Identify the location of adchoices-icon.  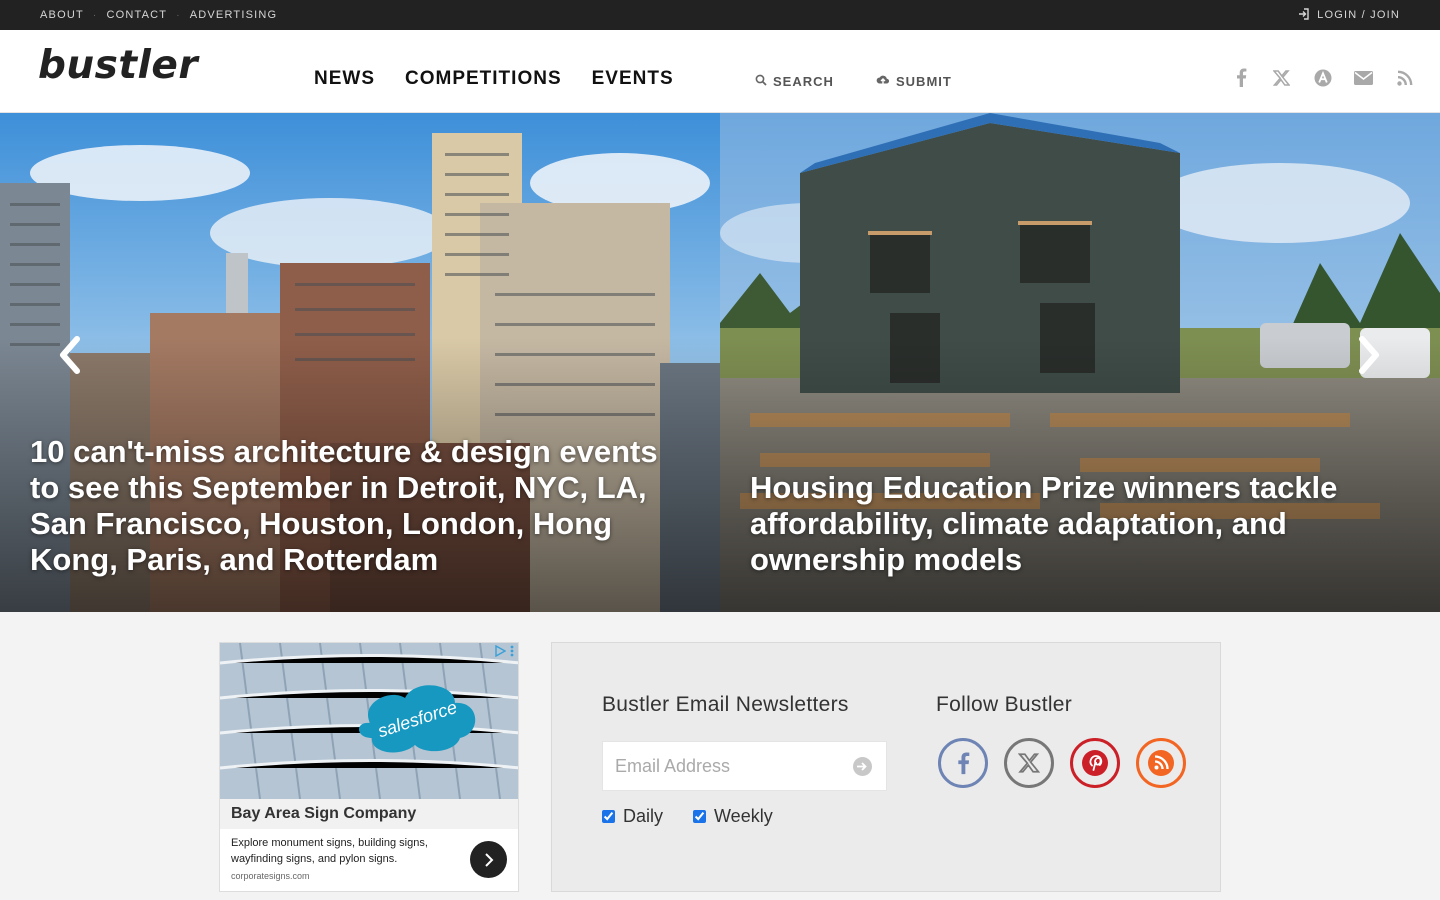
(500, 651).